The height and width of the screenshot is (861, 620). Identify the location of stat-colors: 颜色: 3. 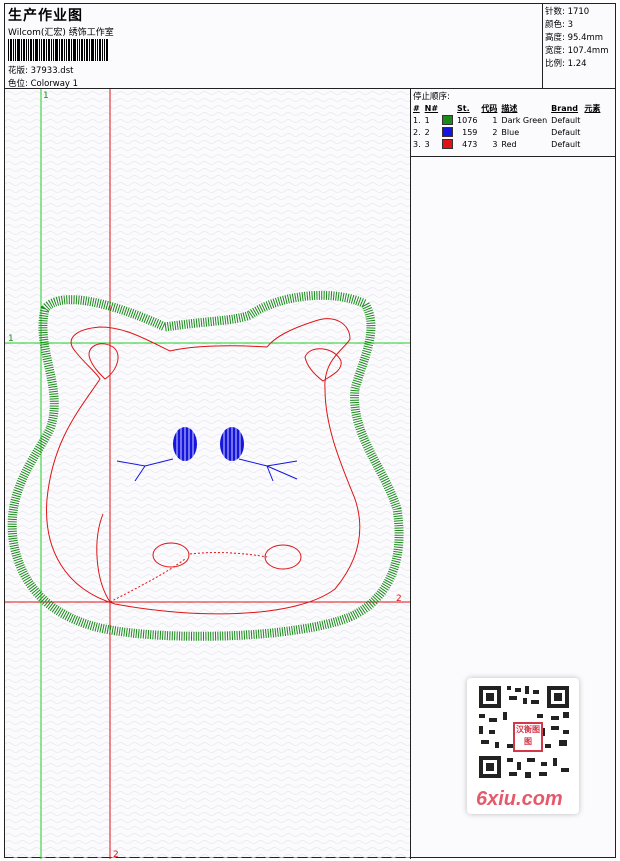
(559, 25).